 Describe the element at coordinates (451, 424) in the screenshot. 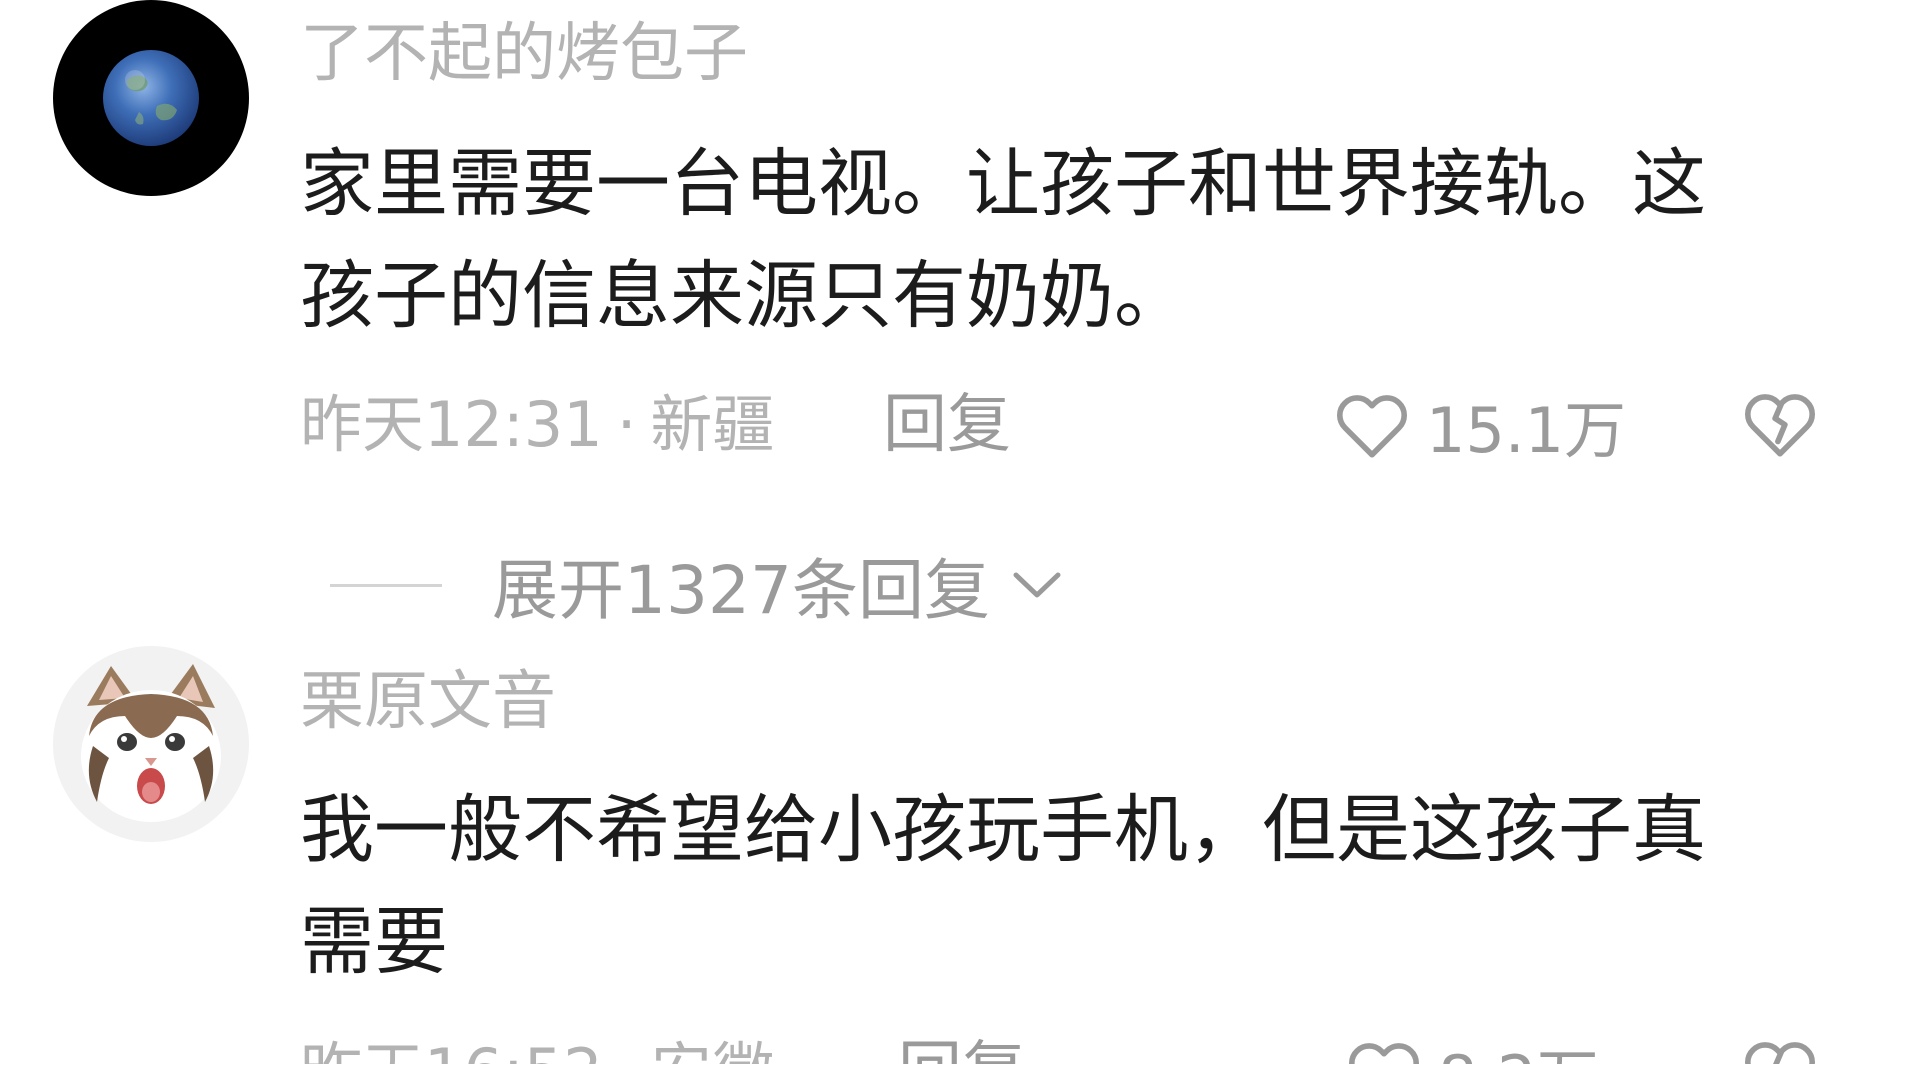

I see `comment-time: 昨天12:31` at that location.